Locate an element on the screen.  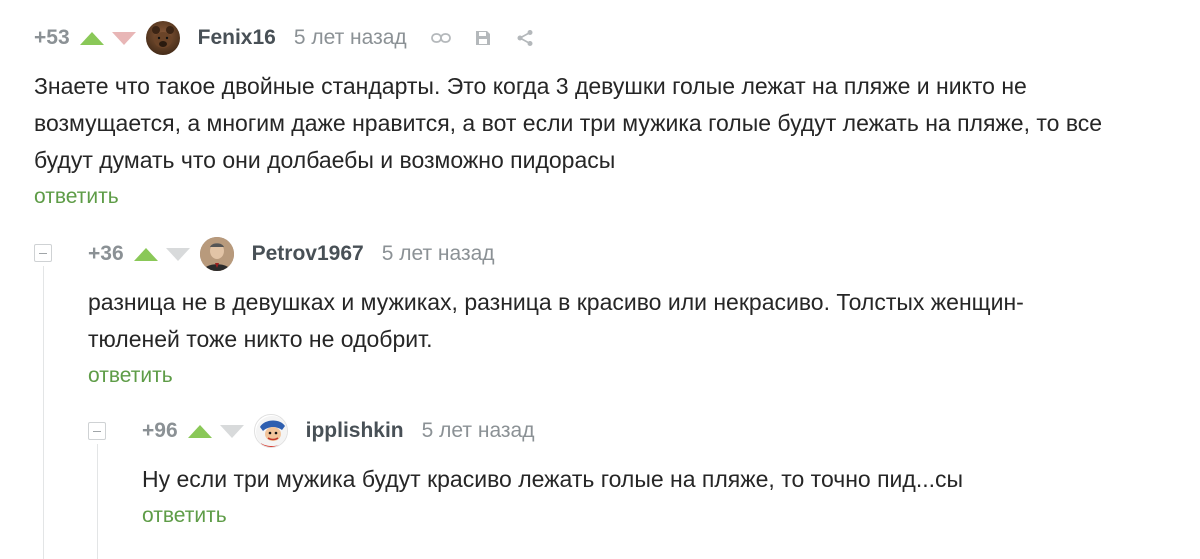
comment-header: +36 Petrov1967 5 лет назад is located at coordinates (618, 254).